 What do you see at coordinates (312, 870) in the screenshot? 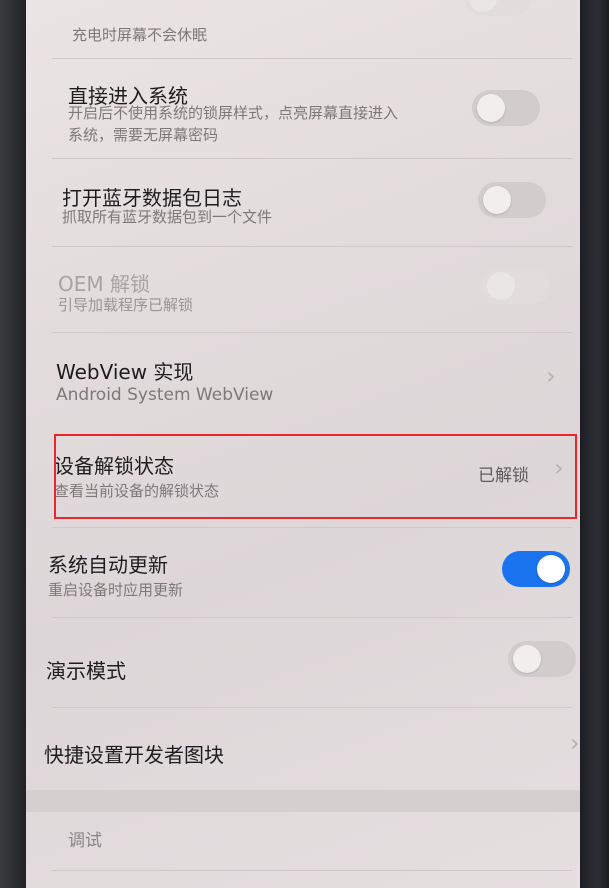
I see `divider` at bounding box center [312, 870].